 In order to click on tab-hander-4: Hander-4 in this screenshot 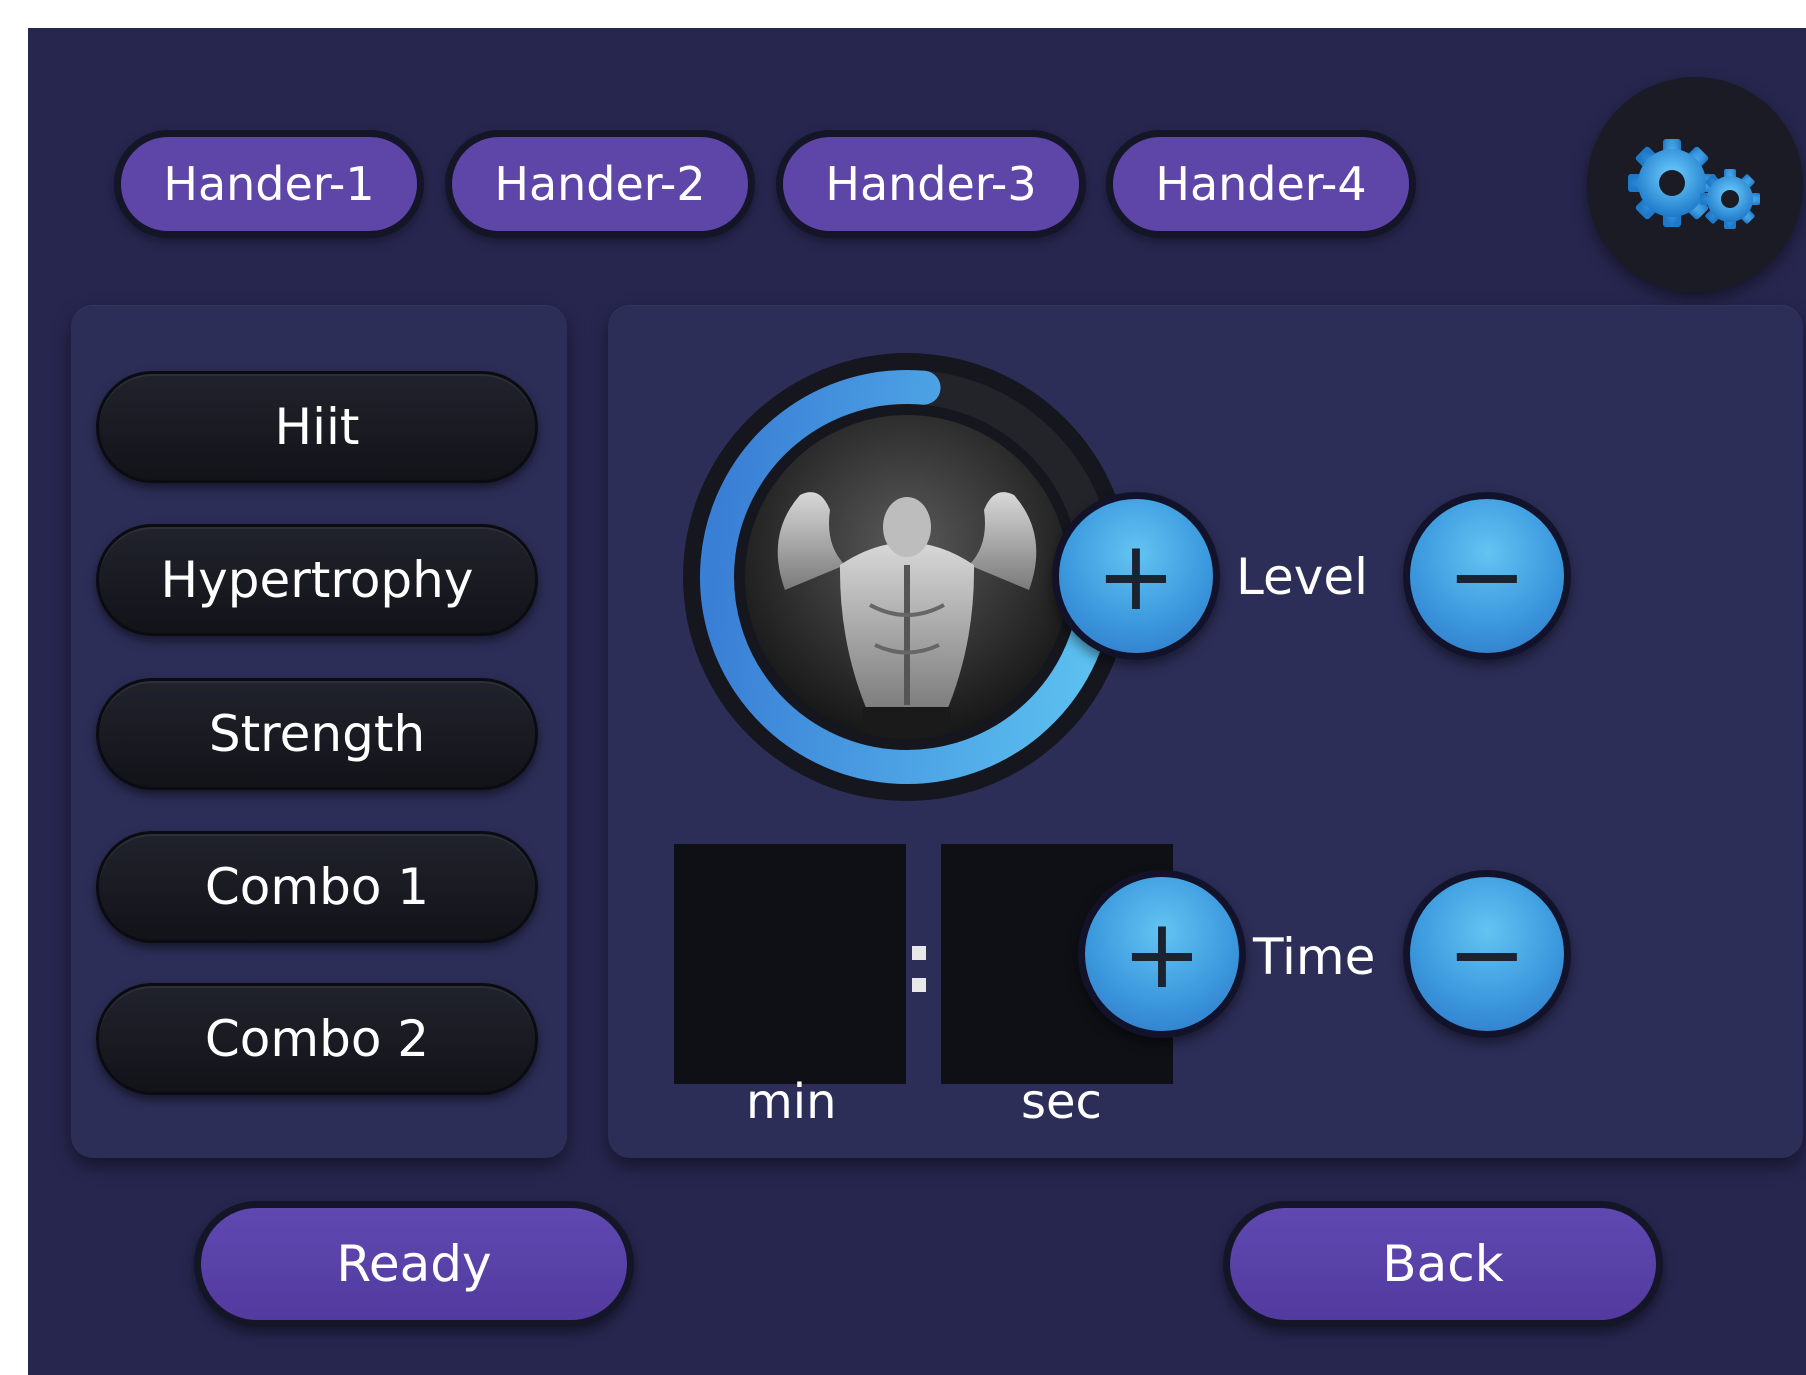, I will do `click(1261, 184)`.